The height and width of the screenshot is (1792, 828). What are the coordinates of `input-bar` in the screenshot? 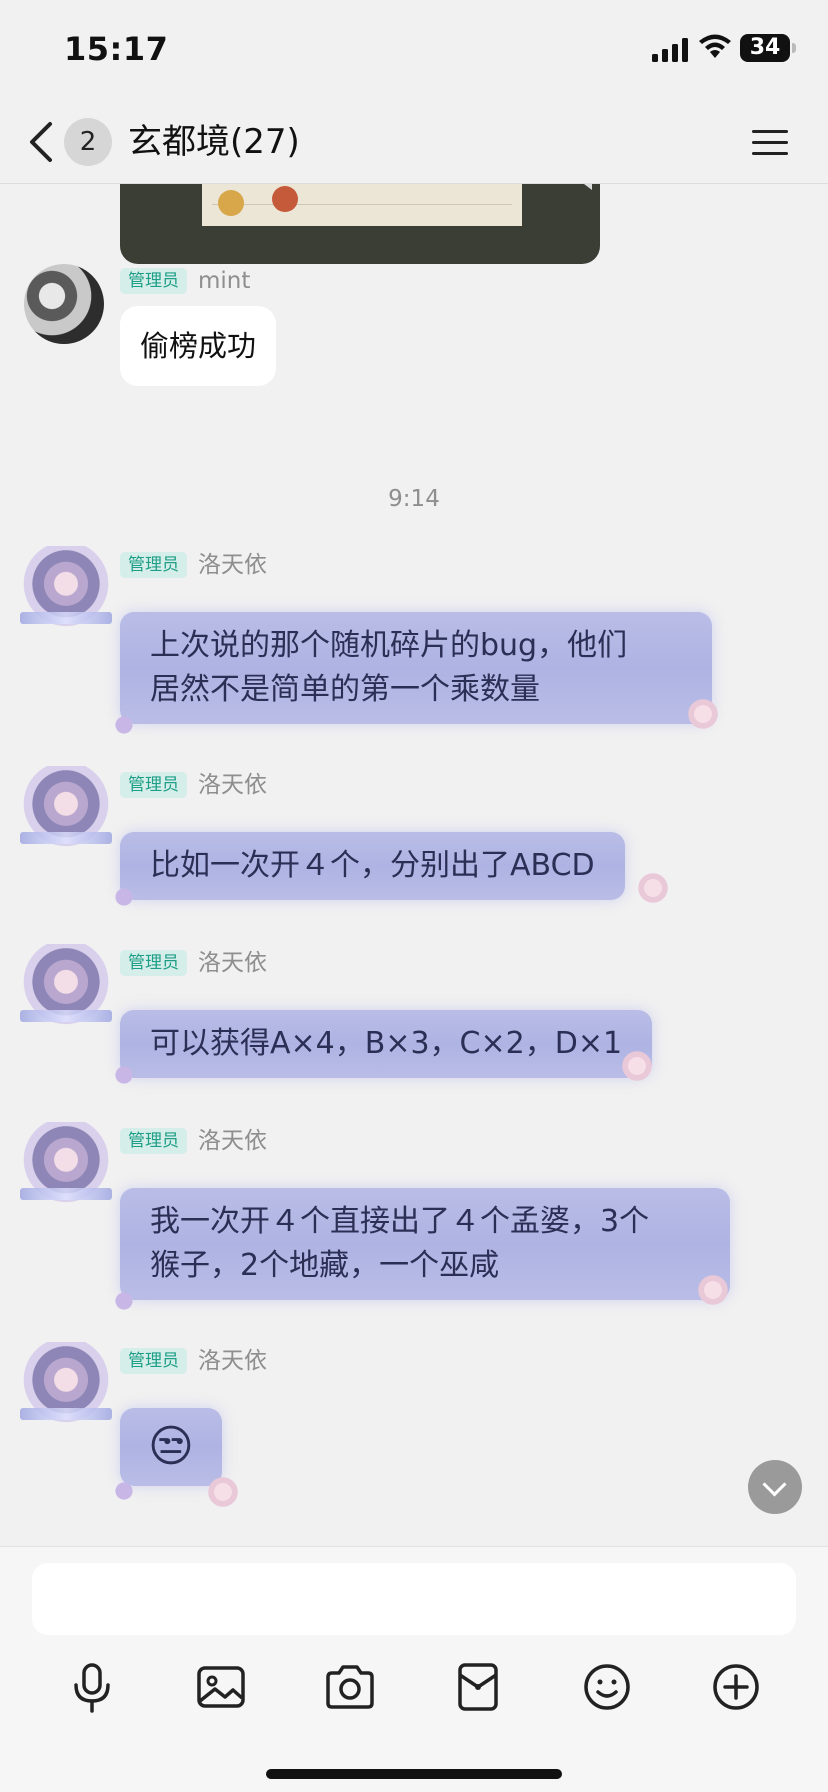 It's located at (414, 1669).